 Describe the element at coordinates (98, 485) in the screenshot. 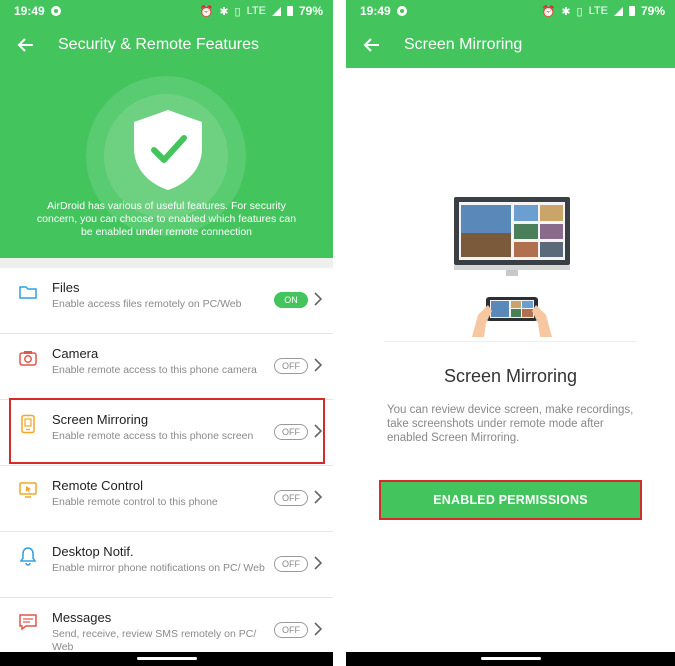

I see `feature-title: Remote Control` at that location.